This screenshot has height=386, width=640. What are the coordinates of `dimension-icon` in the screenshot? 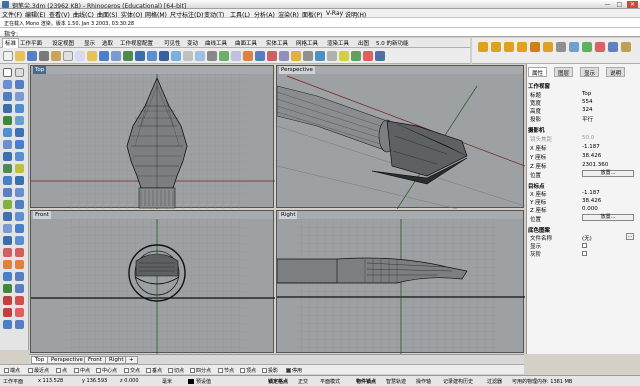 It's located at (332, 56).